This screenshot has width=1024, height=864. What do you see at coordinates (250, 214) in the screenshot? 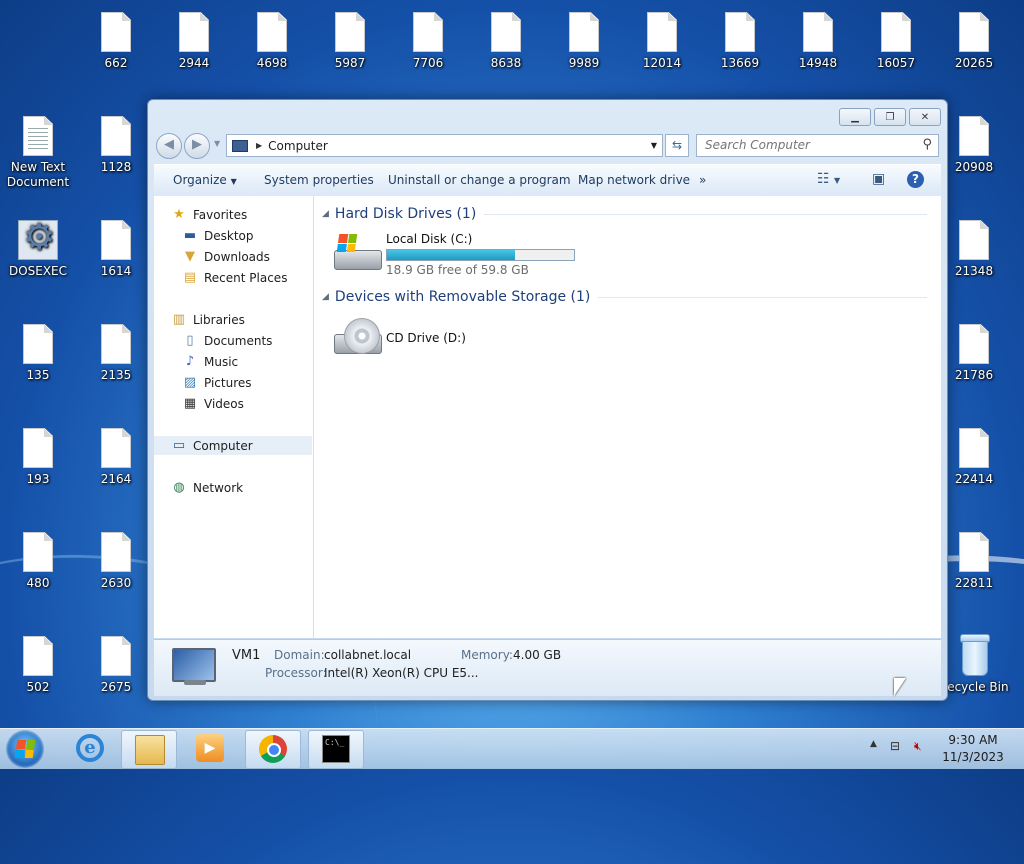
I see `nav-favorites: ★ Favorites` at bounding box center [250, 214].